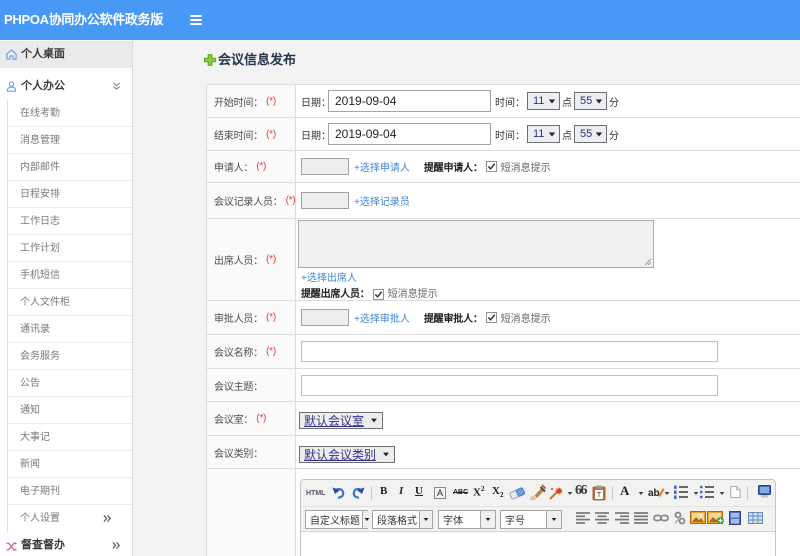  What do you see at coordinates (599, 495) in the screenshot?
I see `svg-text: T` at bounding box center [599, 495].